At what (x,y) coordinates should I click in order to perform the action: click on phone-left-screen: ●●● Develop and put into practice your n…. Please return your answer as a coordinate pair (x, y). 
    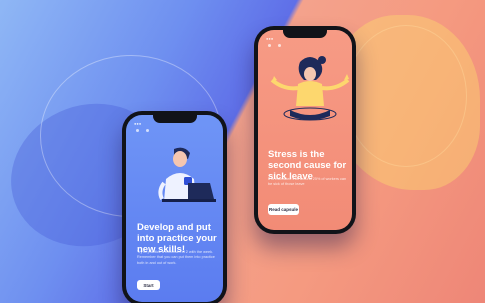
    Looking at the image, I should click on (174, 208).